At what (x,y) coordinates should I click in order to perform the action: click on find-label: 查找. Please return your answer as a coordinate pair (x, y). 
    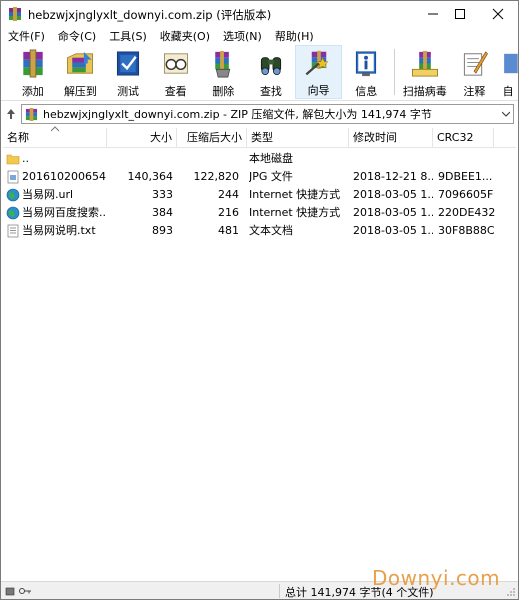
    Looking at the image, I should click on (270, 91).